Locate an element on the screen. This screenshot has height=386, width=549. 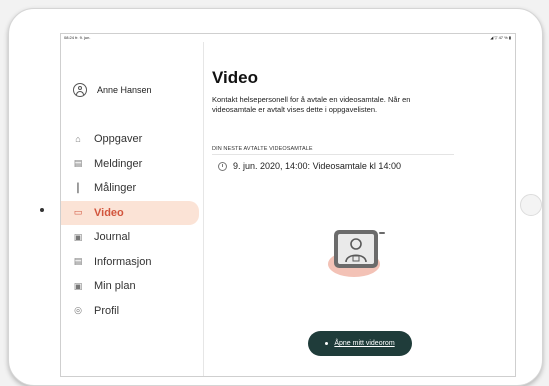
sidebar-item-informasjon: ▤ Informasjon is located at coordinates (132, 262).